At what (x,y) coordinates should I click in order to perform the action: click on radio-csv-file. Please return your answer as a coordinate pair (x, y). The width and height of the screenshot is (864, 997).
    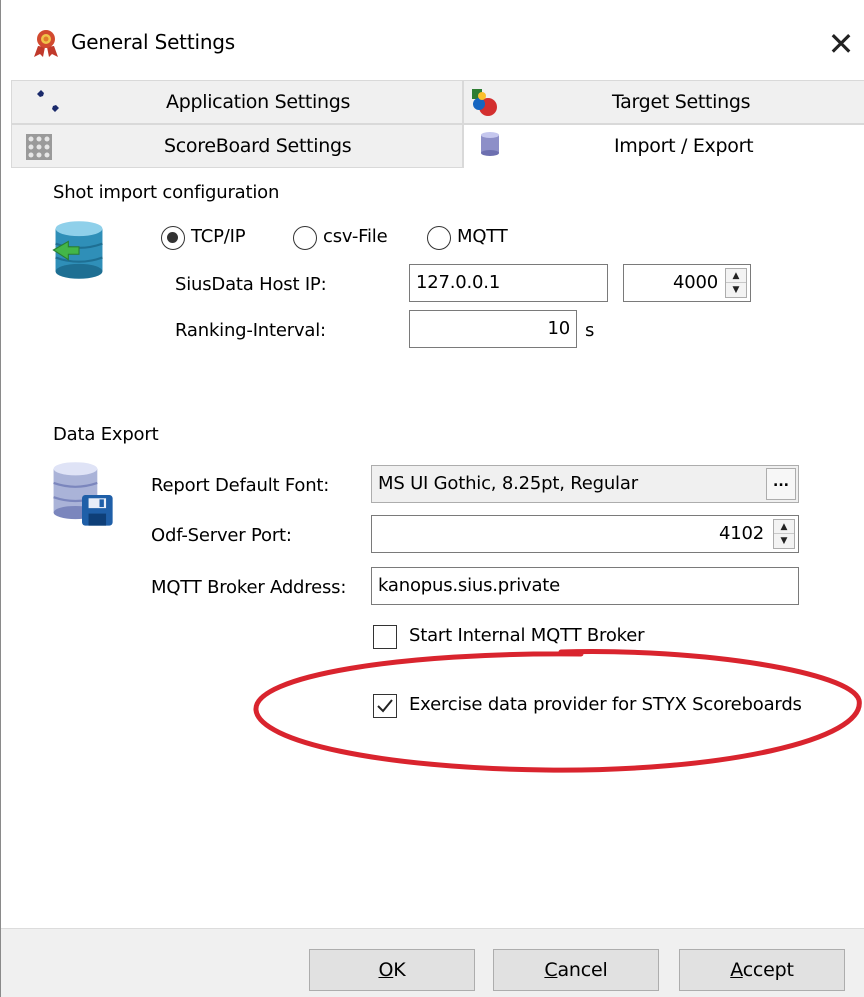
    Looking at the image, I should click on (305, 238).